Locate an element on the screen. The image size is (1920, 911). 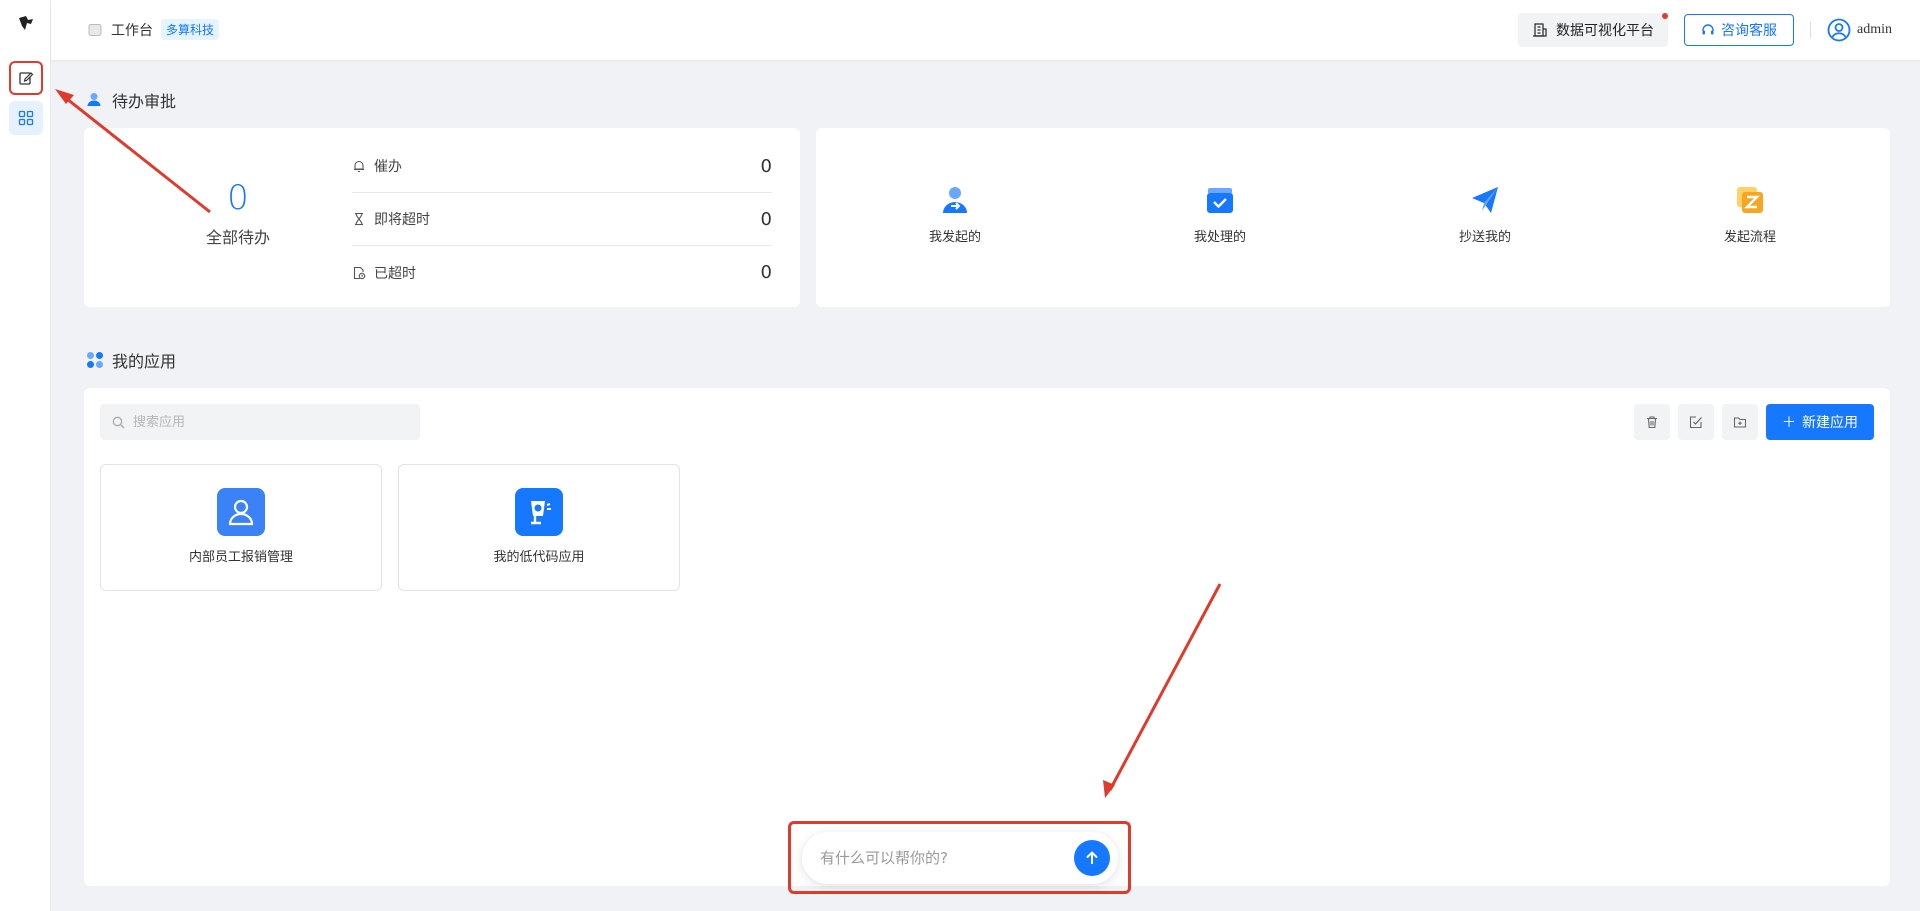
app-search is located at coordinates (260, 422).